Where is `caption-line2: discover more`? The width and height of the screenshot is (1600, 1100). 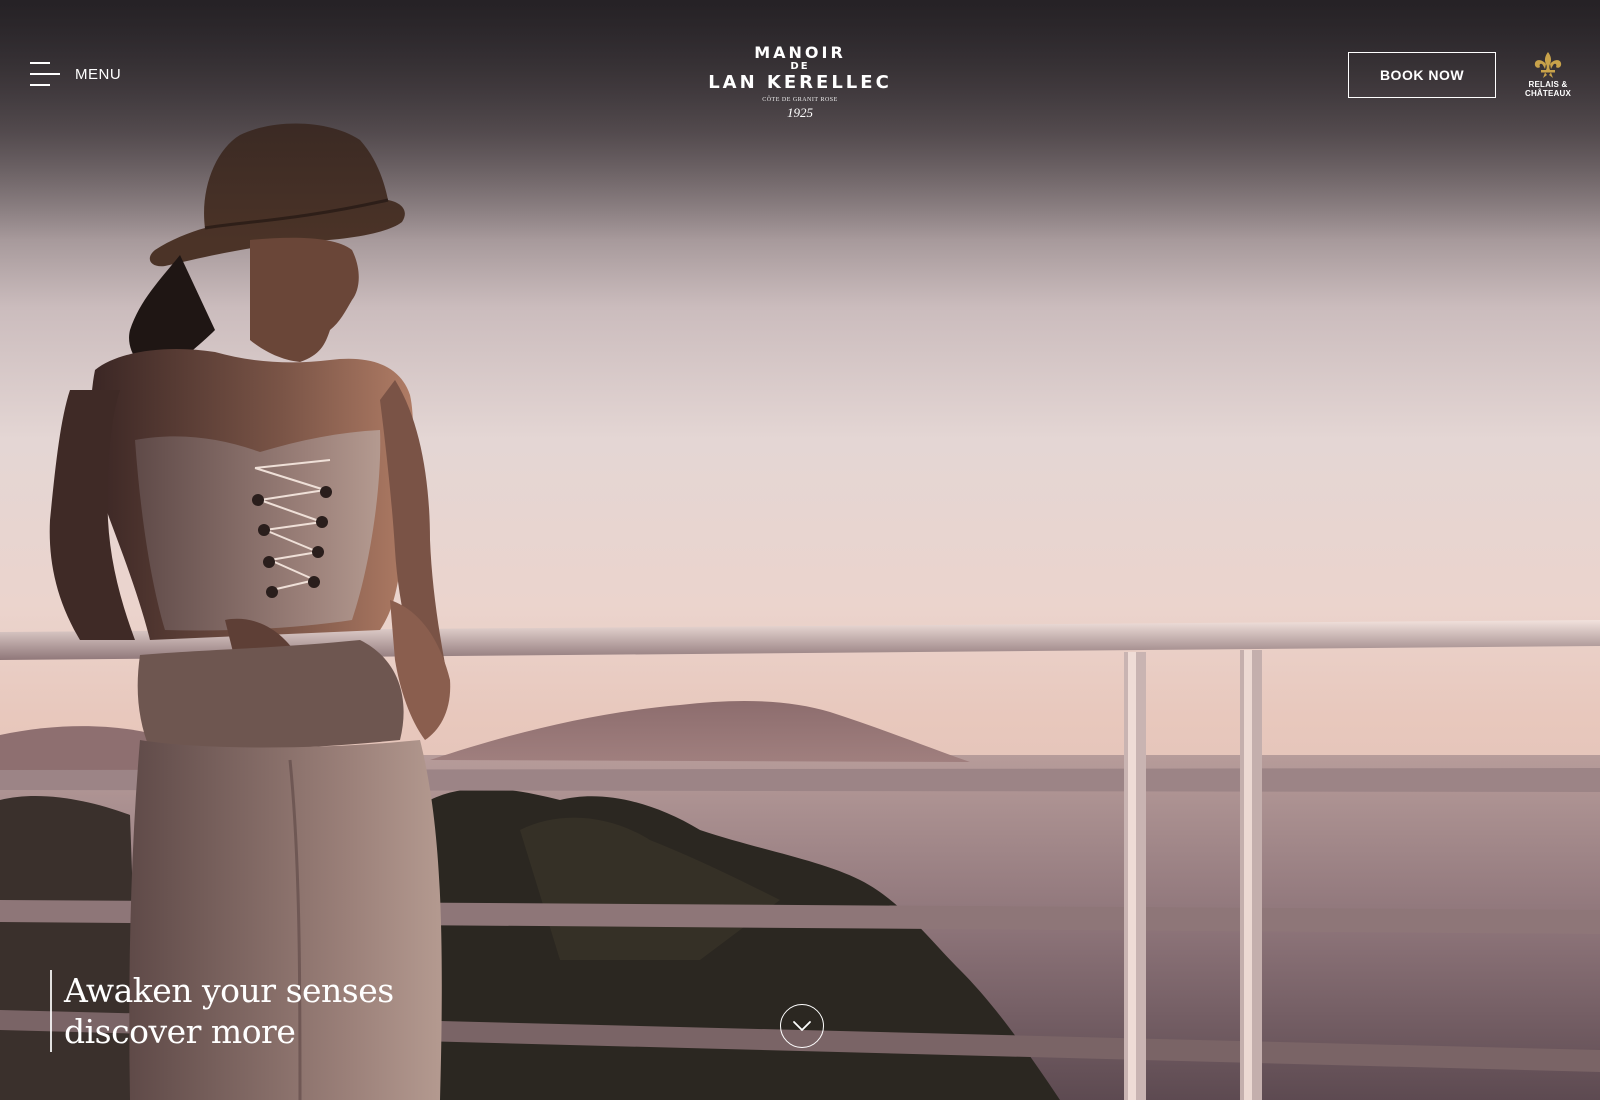 caption-line2: discover more is located at coordinates (180, 1031).